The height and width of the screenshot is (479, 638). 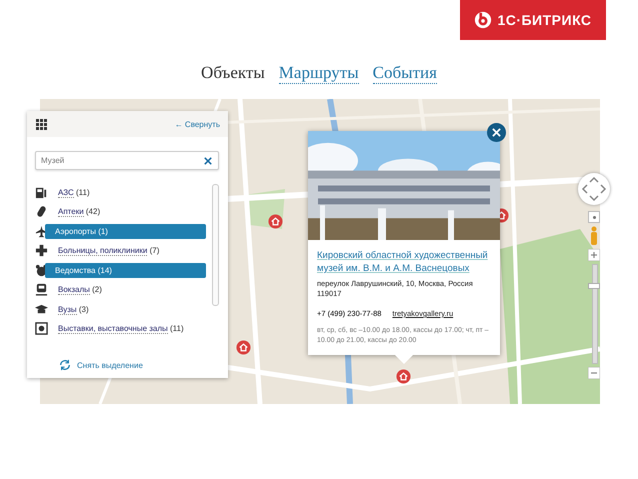 What do you see at coordinates (233, 73) in the screenshot?
I see `tab: Объекты` at bounding box center [233, 73].